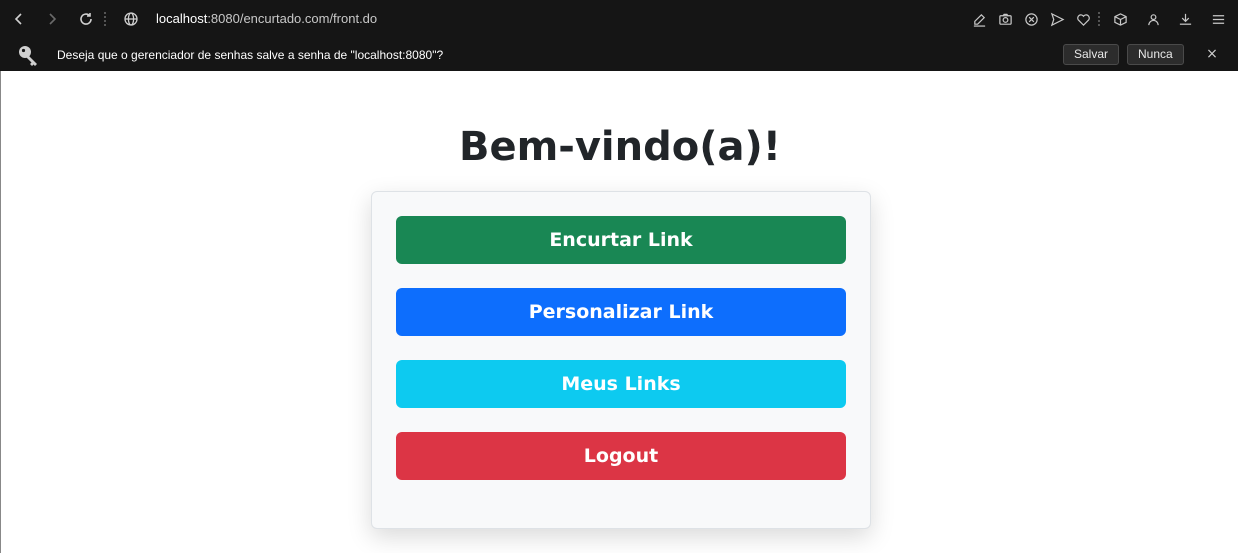  What do you see at coordinates (86, 19) in the screenshot?
I see `reload-icon` at bounding box center [86, 19].